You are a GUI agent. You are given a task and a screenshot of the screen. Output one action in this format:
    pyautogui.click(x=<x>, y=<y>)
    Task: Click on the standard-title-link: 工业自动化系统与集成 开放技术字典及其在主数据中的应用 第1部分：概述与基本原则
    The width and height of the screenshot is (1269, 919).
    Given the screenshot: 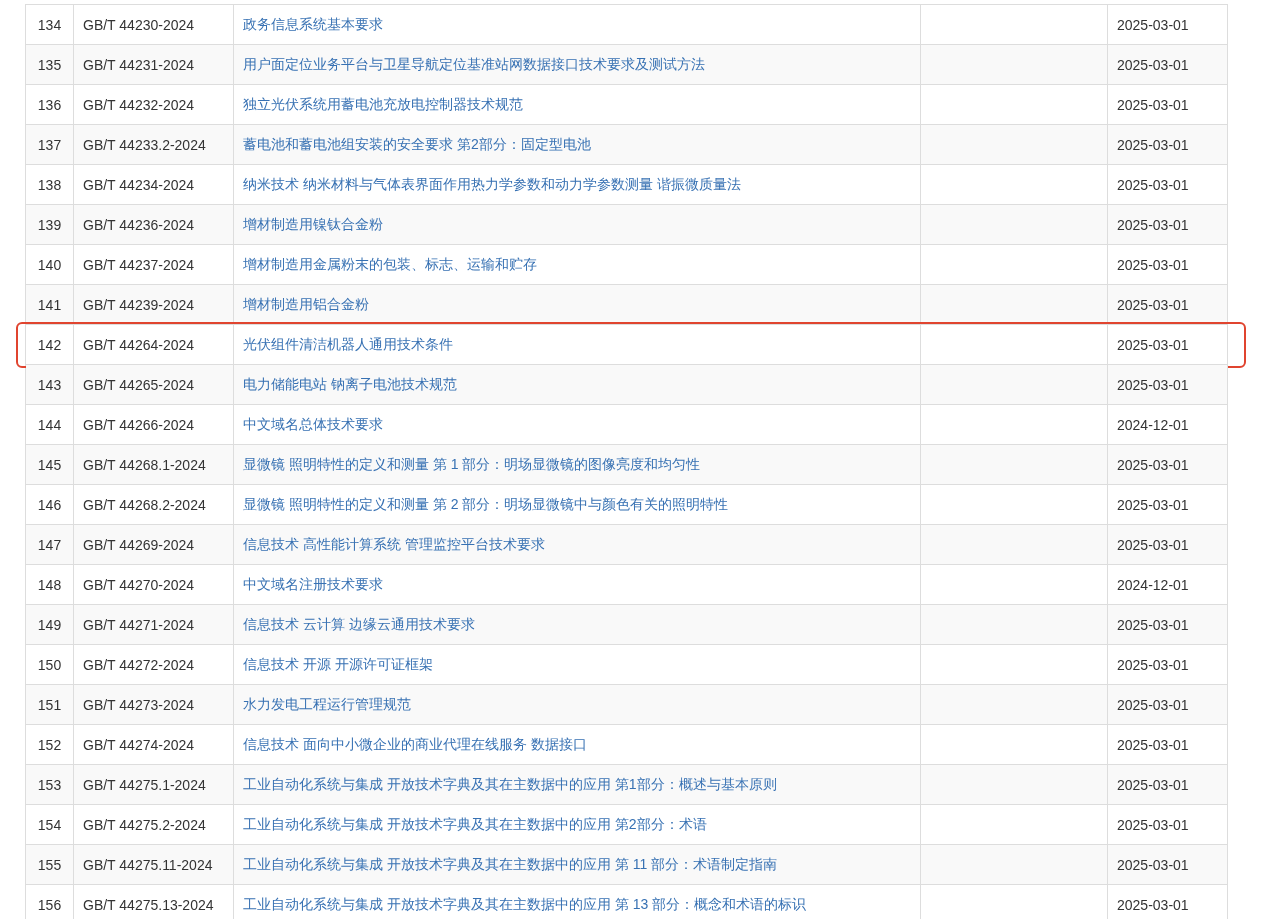 What is the action you would take?
    pyautogui.click(x=510, y=784)
    